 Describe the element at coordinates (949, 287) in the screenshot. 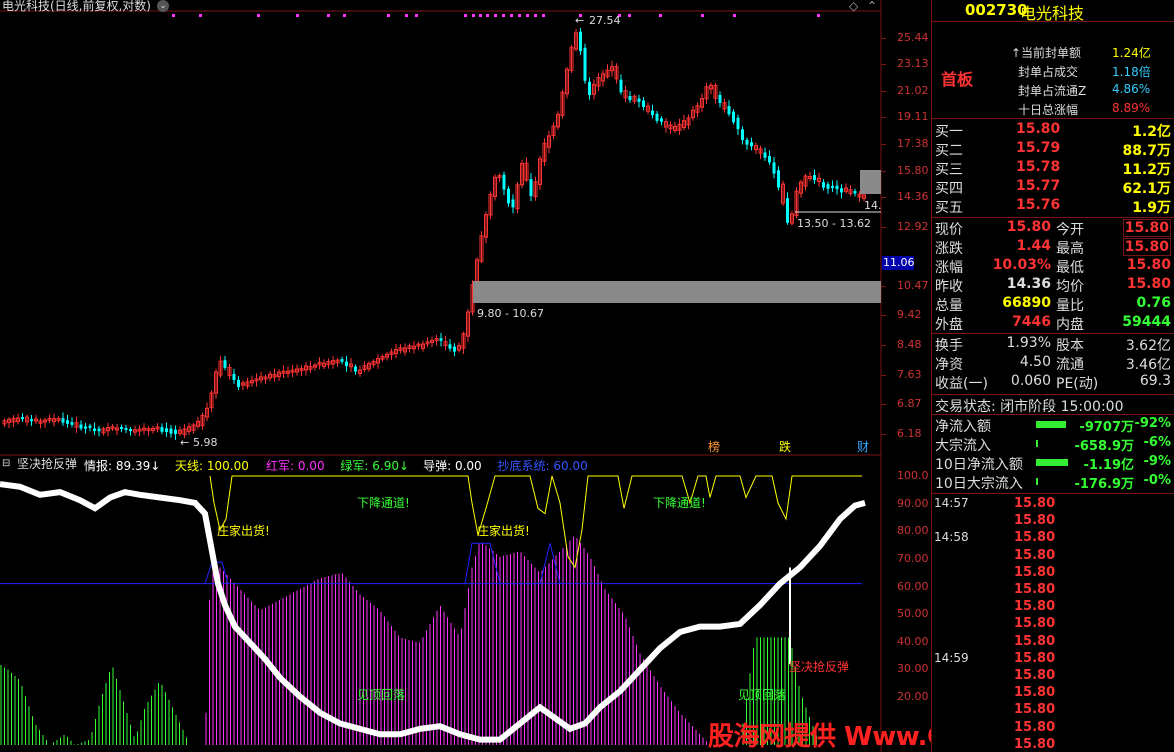

I see `quote-label: 昨收` at that location.